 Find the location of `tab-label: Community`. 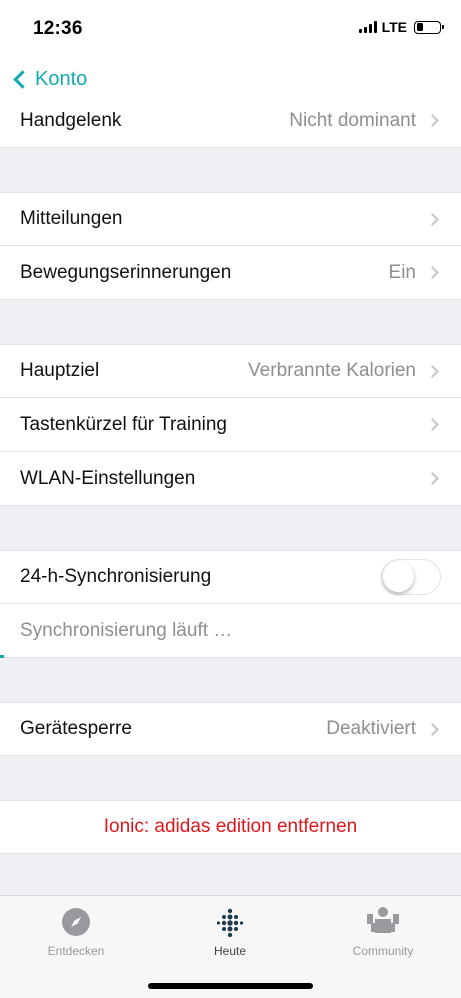

tab-label: Community is located at coordinates (383, 951).